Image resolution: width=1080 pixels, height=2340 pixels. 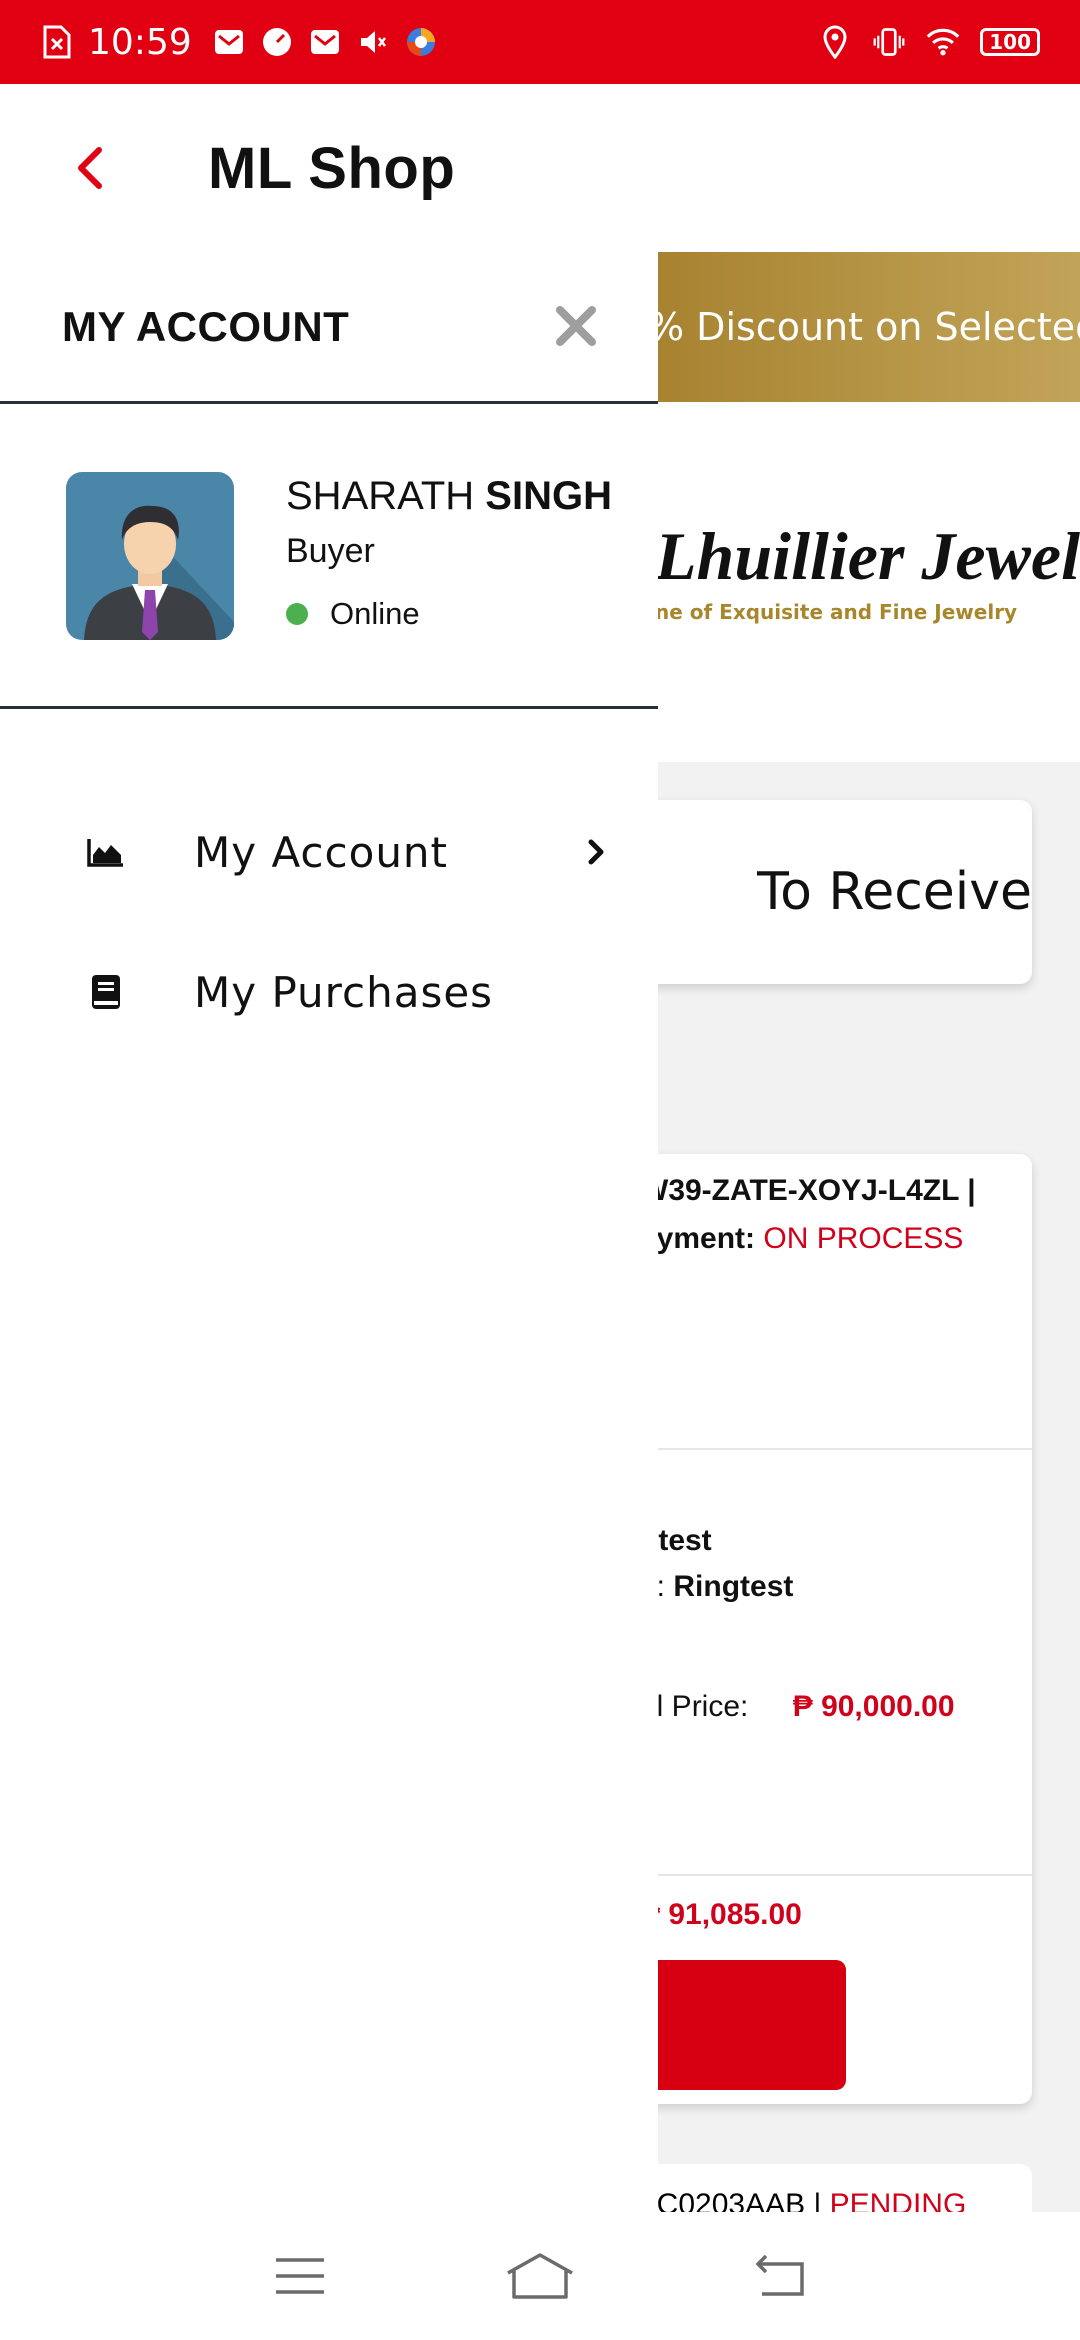 What do you see at coordinates (297, 614) in the screenshot?
I see `online-dot-icon` at bounding box center [297, 614].